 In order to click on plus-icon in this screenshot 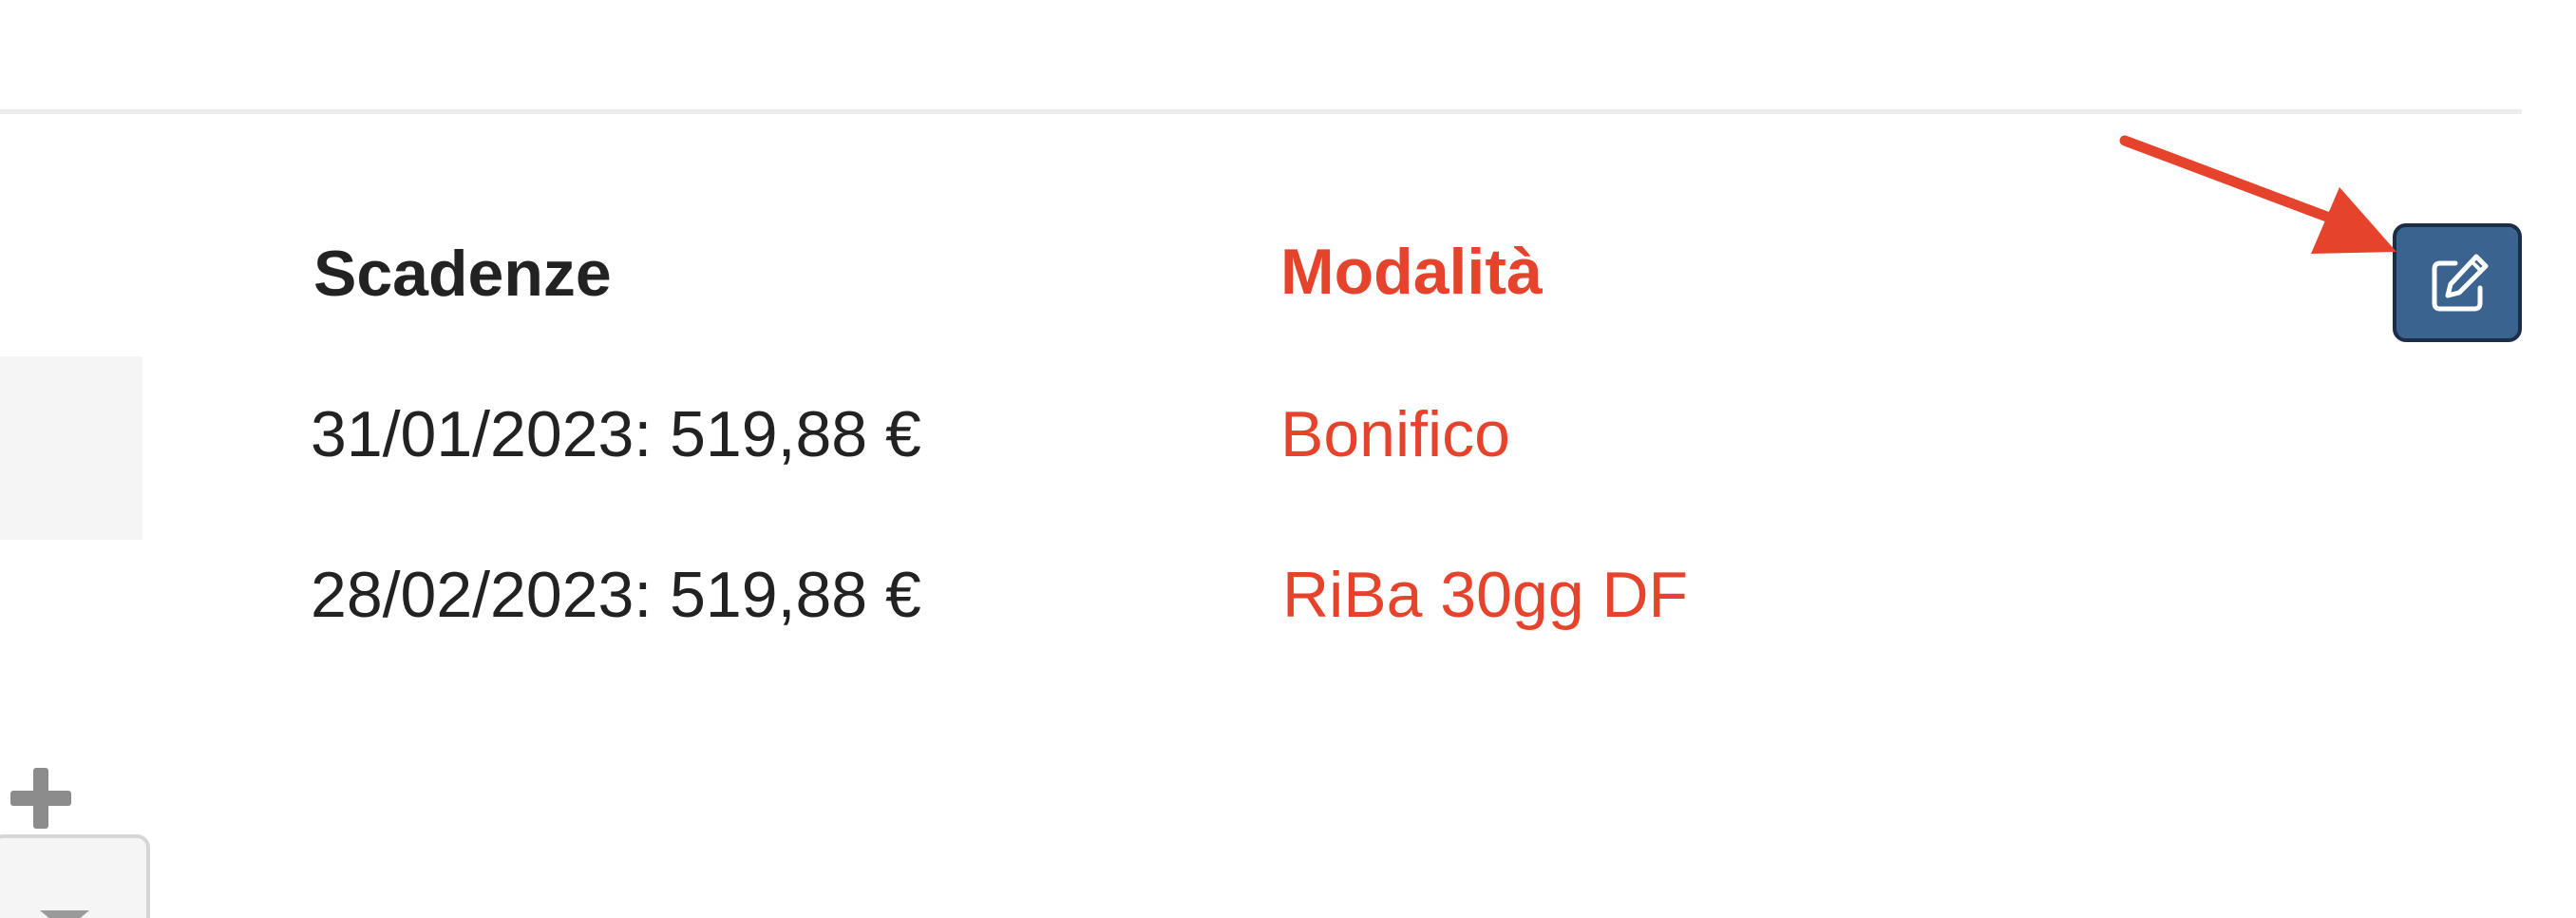, I will do `click(40, 798)`.